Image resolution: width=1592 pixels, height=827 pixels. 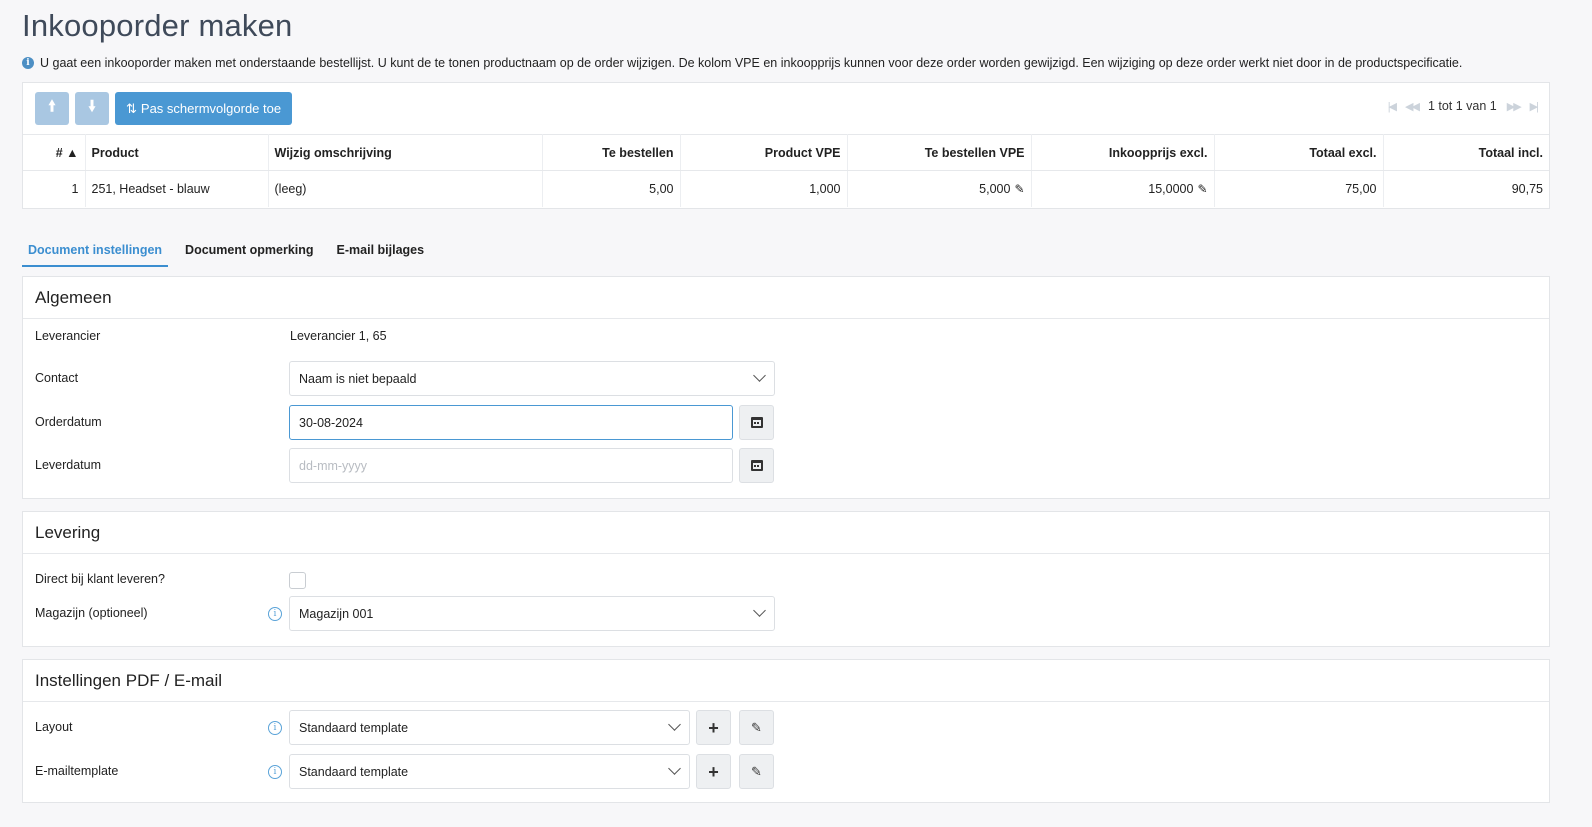 What do you see at coordinates (489, 771) in the screenshot?
I see `email-template-select: Standaard template` at bounding box center [489, 771].